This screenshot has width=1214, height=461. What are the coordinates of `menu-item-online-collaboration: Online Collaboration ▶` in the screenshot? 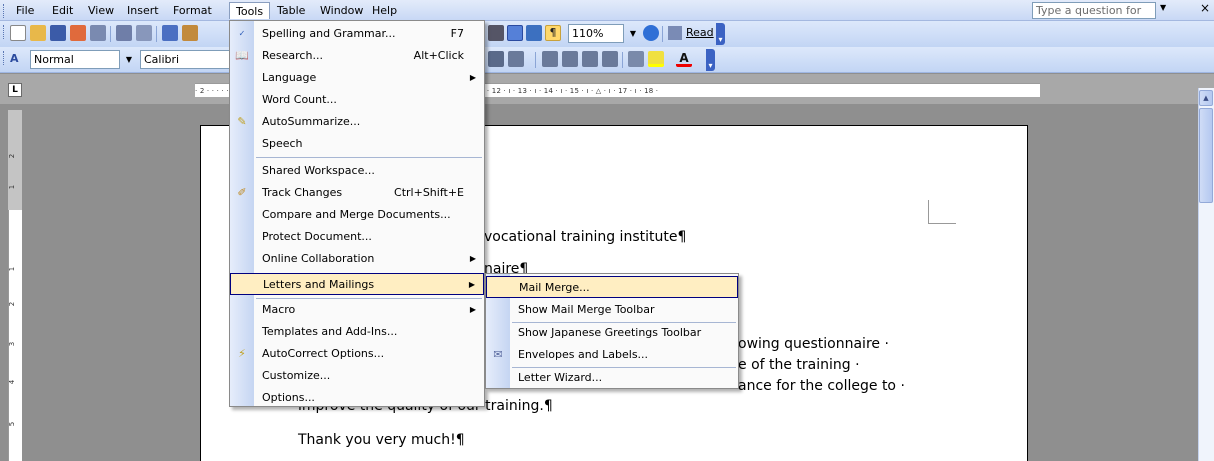 It's located at (357, 259).